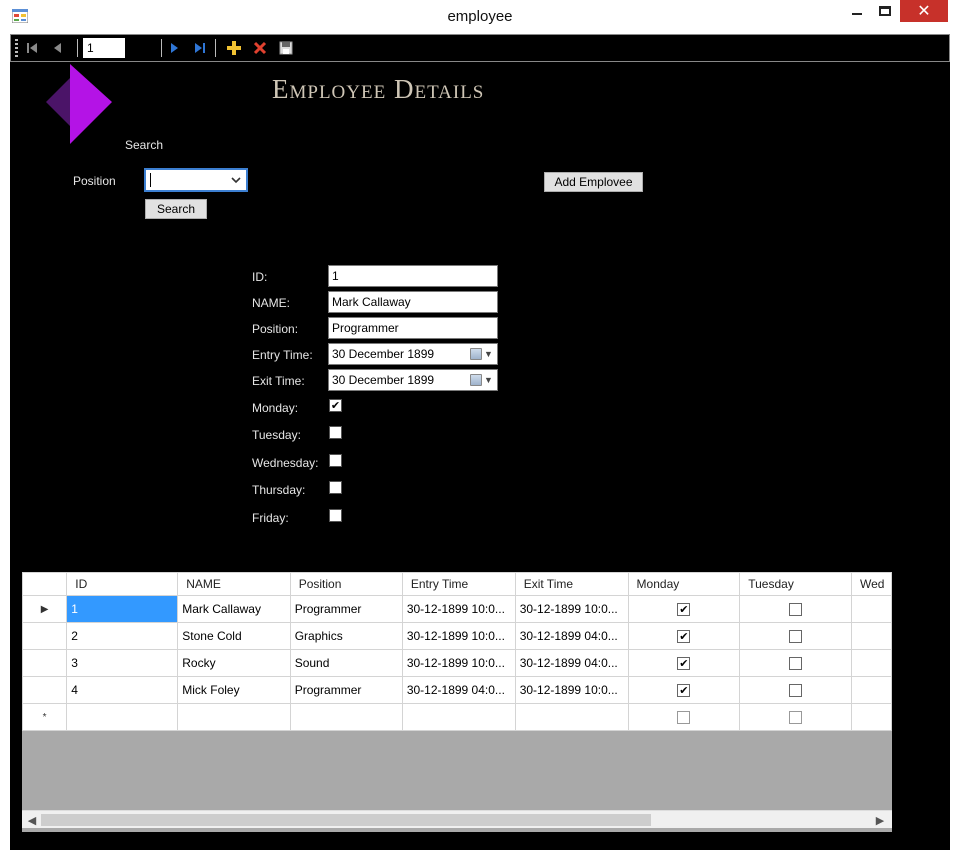 This screenshot has height=860, width=960. Describe the element at coordinates (346, 636) in the screenshot. I see `cell-position: Graphics` at that location.